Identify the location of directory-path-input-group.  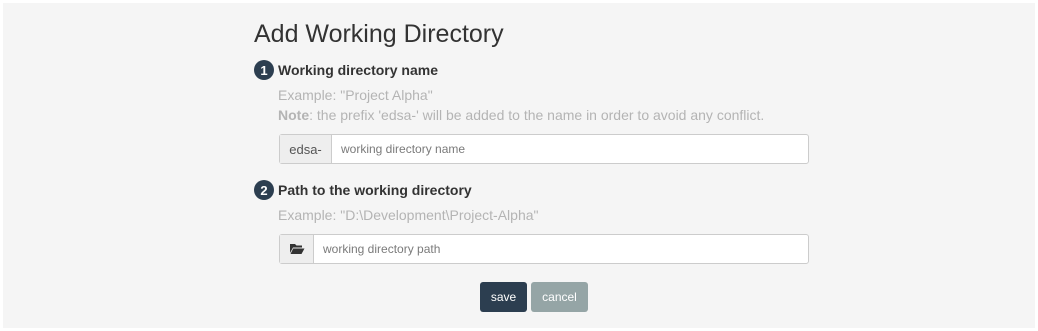
(544, 249).